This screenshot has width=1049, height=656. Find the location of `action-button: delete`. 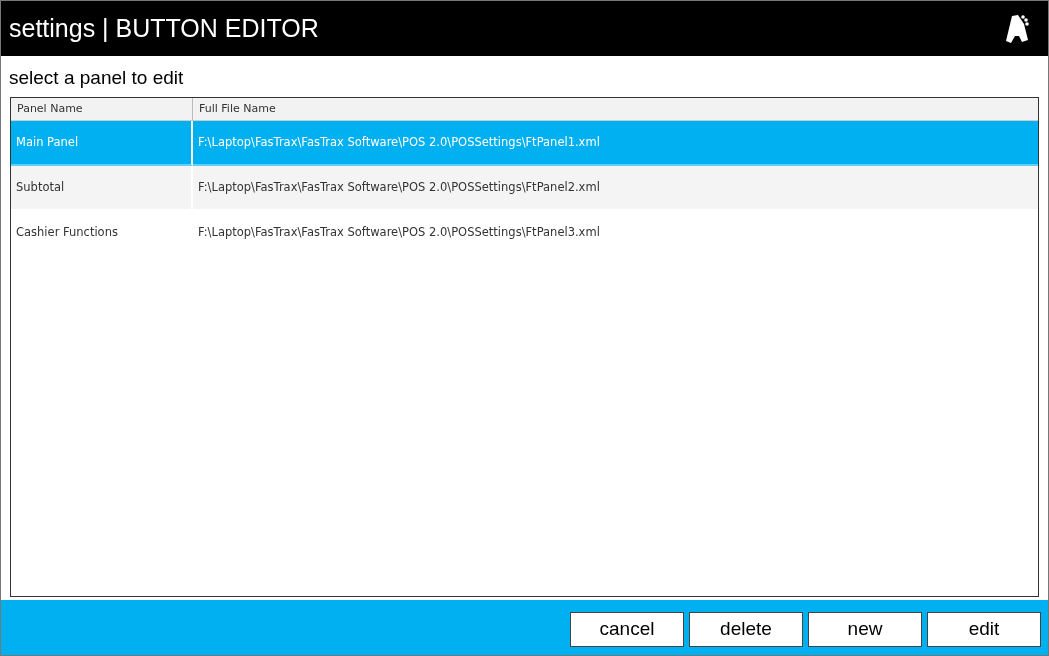

action-button: delete is located at coordinates (746, 629).